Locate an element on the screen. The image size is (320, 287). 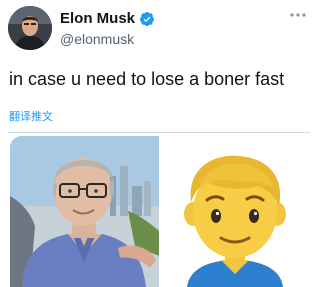
divider is located at coordinates (159, 132).